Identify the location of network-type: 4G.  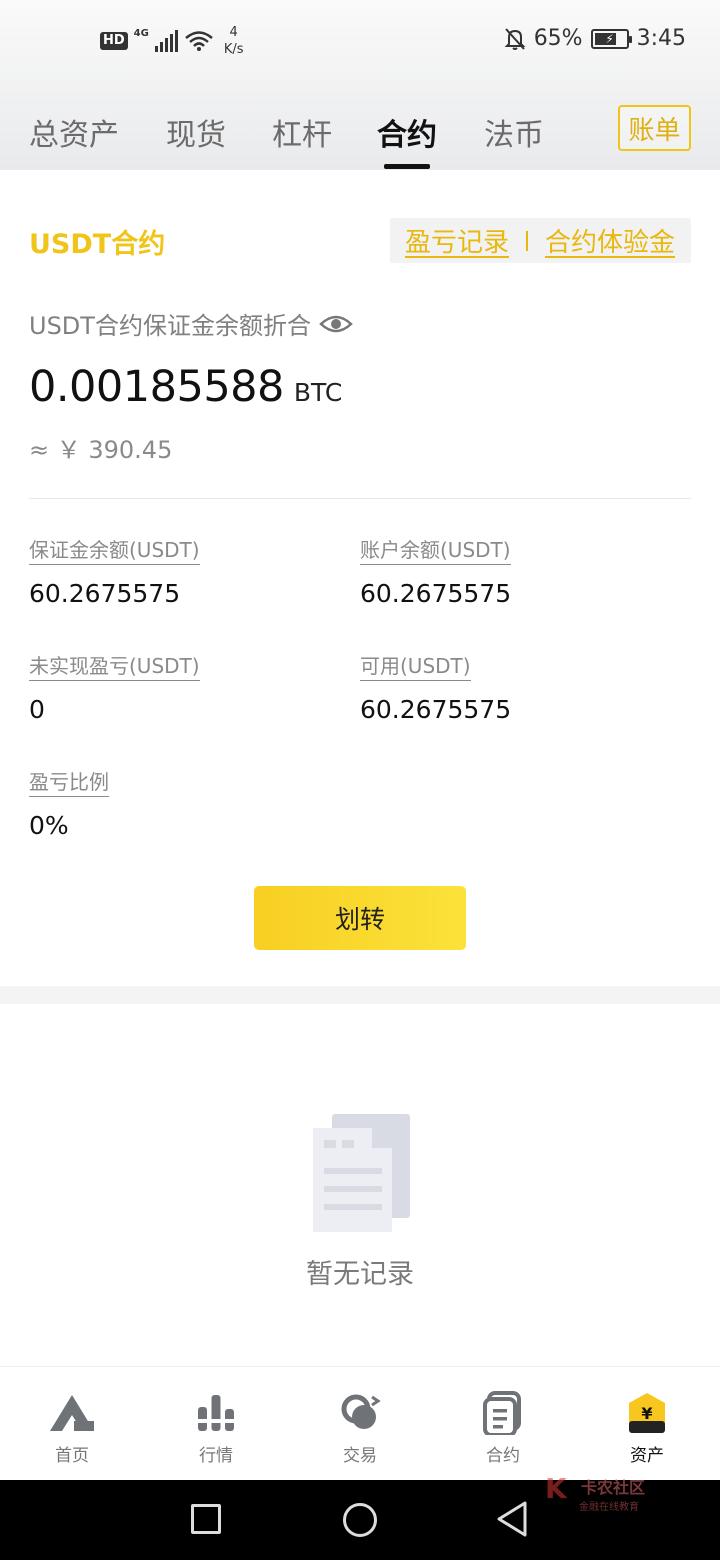
(141, 33).